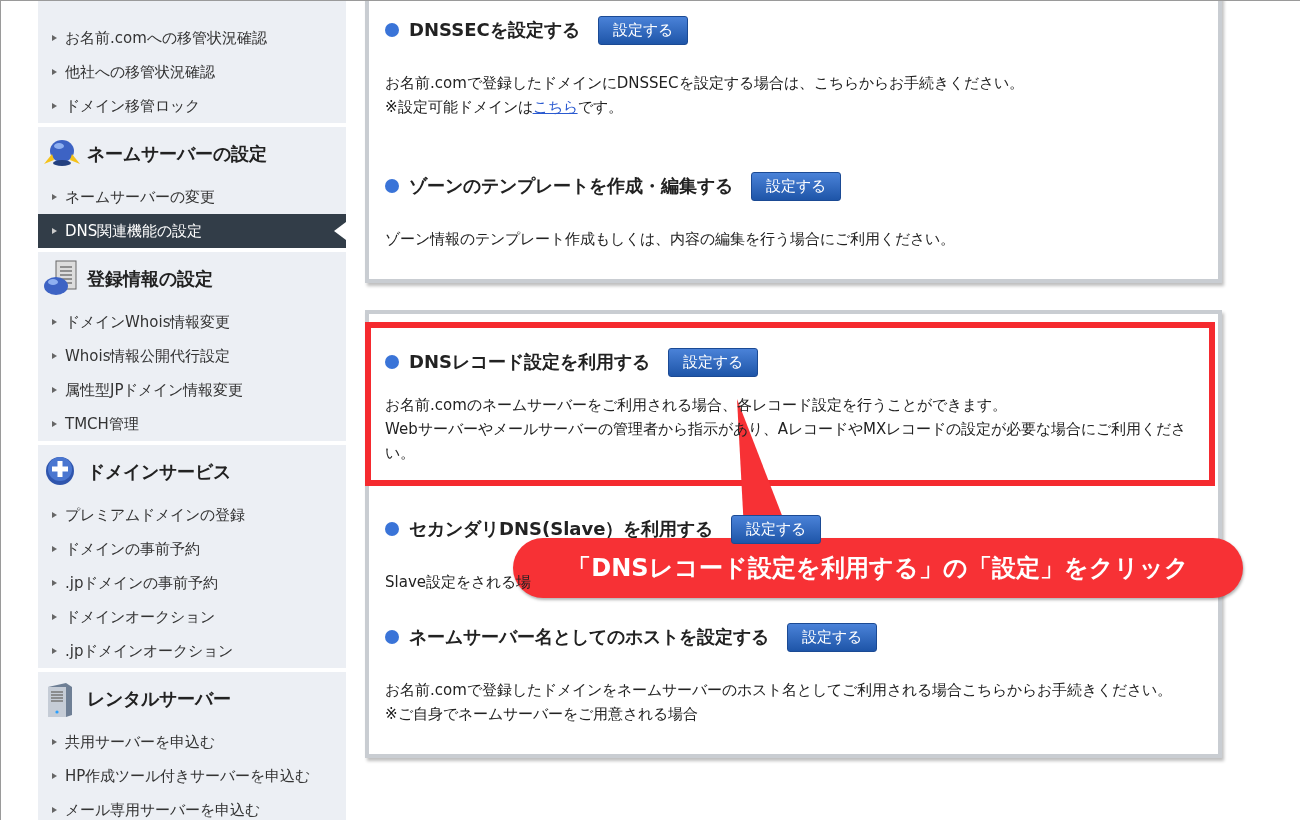 This screenshot has width=1300, height=820. I want to click on sidebar-item: .jpドメインの事前予約, so click(192, 583).